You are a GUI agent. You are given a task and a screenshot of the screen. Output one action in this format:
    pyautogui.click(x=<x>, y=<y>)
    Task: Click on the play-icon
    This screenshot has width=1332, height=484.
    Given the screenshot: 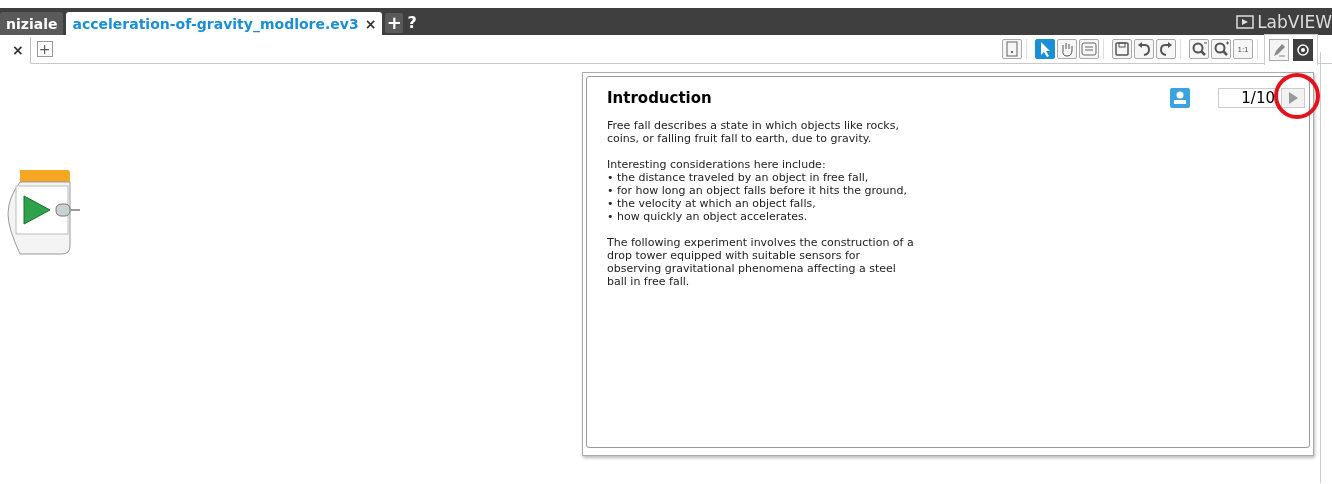 What is the action you would take?
    pyautogui.click(x=1293, y=98)
    